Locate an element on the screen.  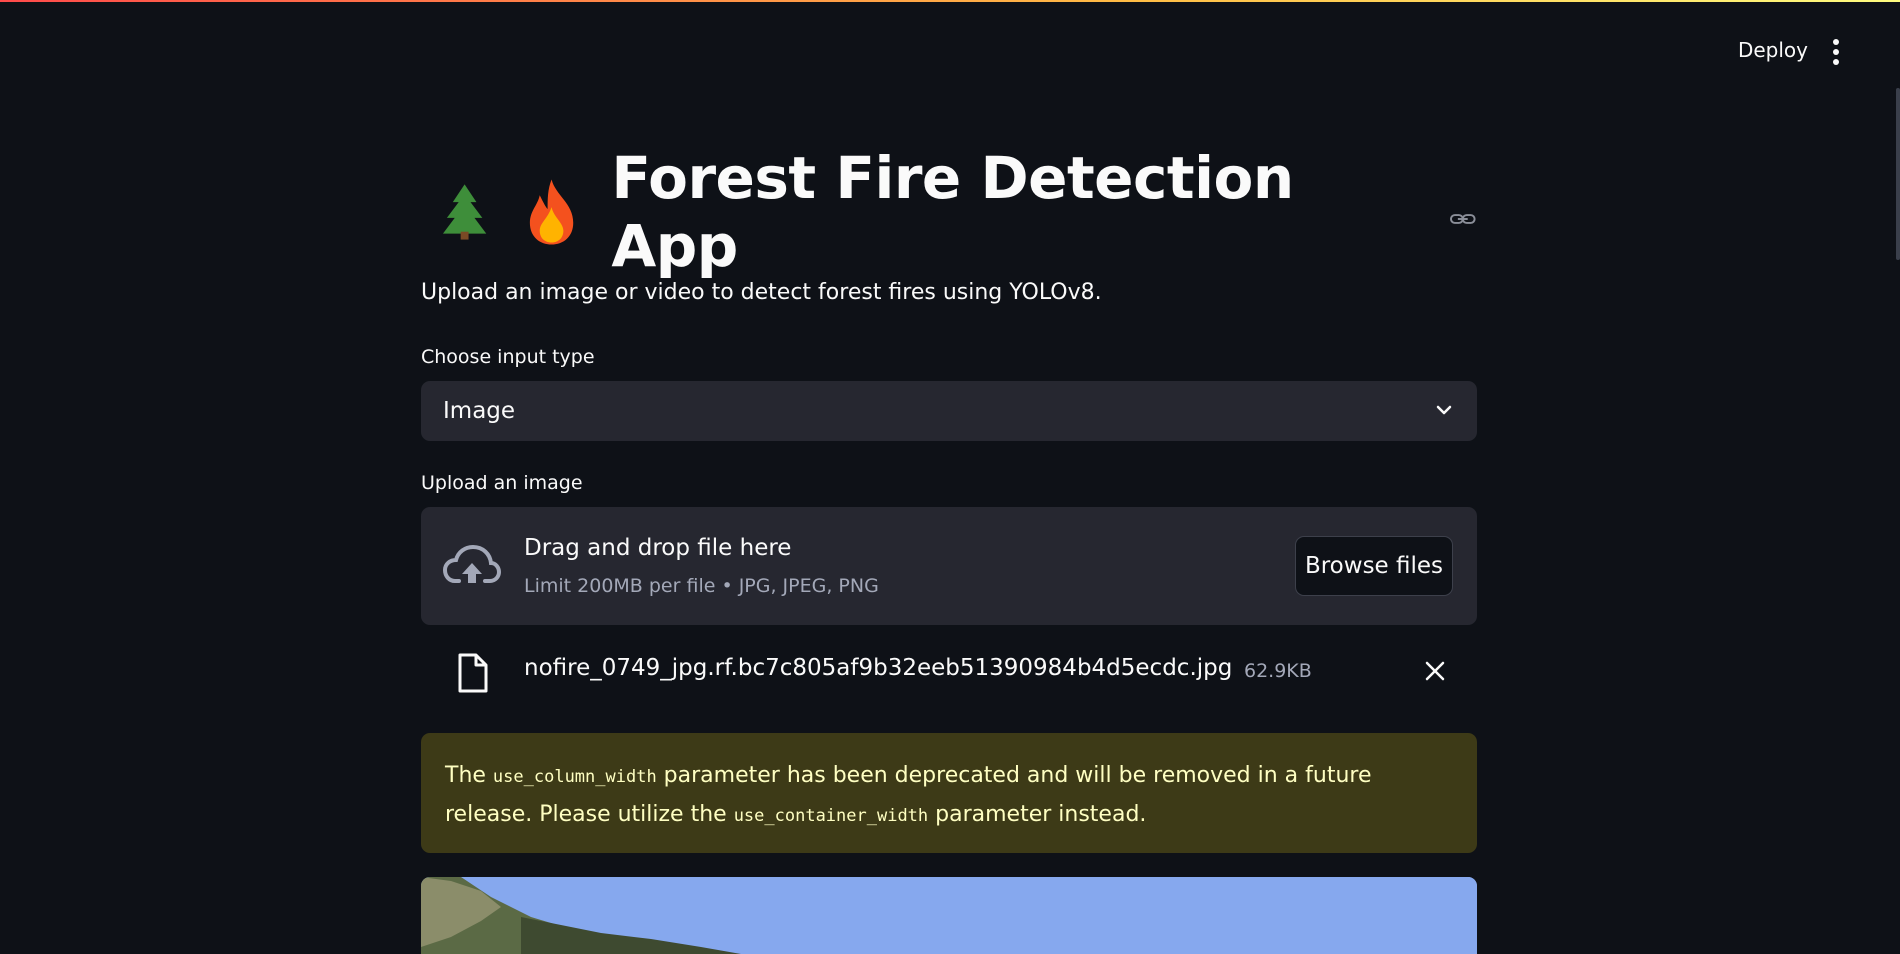
page-title-row: Forest Fire Detection App is located at coordinates (949, 212).